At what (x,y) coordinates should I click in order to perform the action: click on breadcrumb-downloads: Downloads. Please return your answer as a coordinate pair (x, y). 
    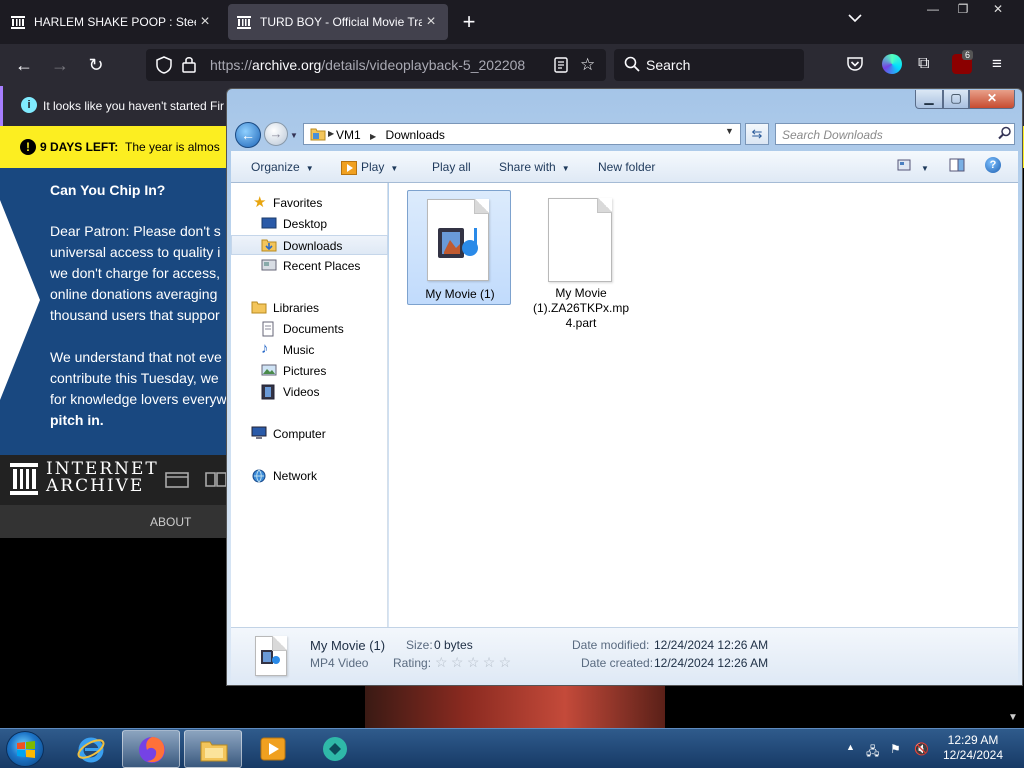
    Looking at the image, I should click on (415, 135).